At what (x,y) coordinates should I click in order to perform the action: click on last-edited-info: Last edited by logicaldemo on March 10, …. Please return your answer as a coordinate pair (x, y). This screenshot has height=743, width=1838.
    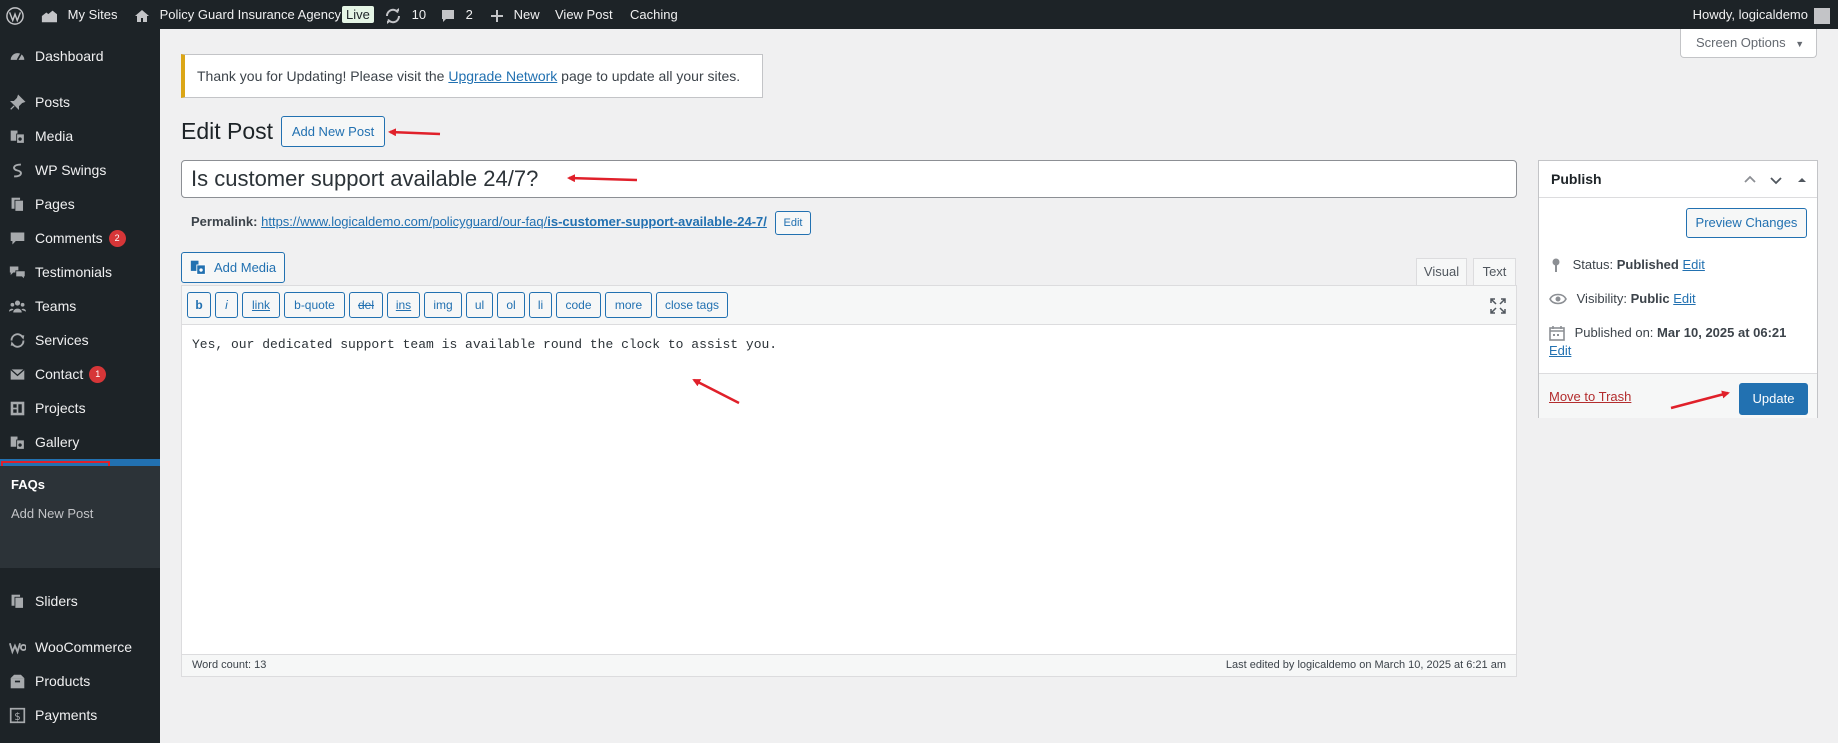
    Looking at the image, I should click on (1365, 665).